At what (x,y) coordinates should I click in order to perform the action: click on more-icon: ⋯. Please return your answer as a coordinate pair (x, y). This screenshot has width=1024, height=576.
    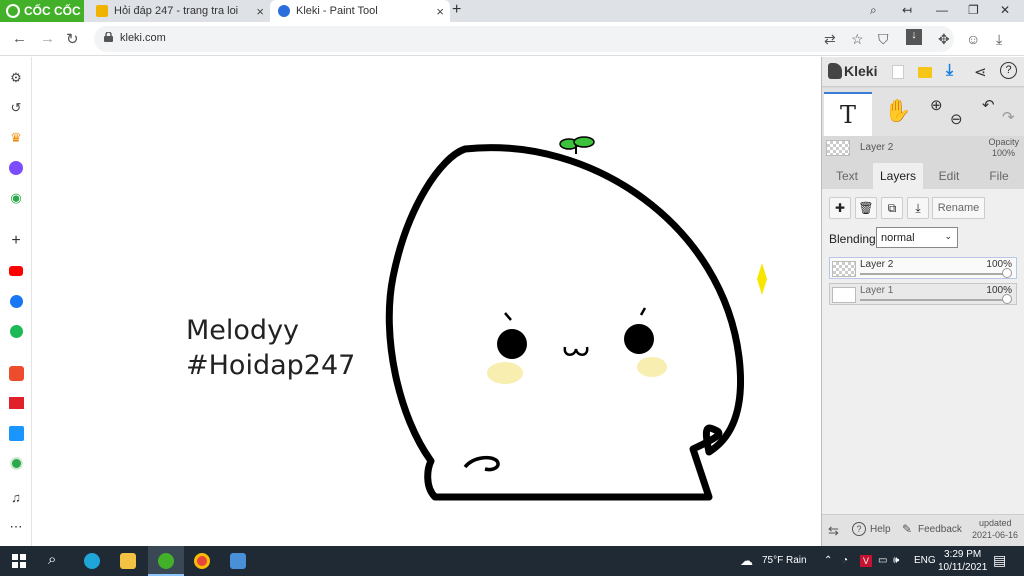
    Looking at the image, I should click on (16, 527).